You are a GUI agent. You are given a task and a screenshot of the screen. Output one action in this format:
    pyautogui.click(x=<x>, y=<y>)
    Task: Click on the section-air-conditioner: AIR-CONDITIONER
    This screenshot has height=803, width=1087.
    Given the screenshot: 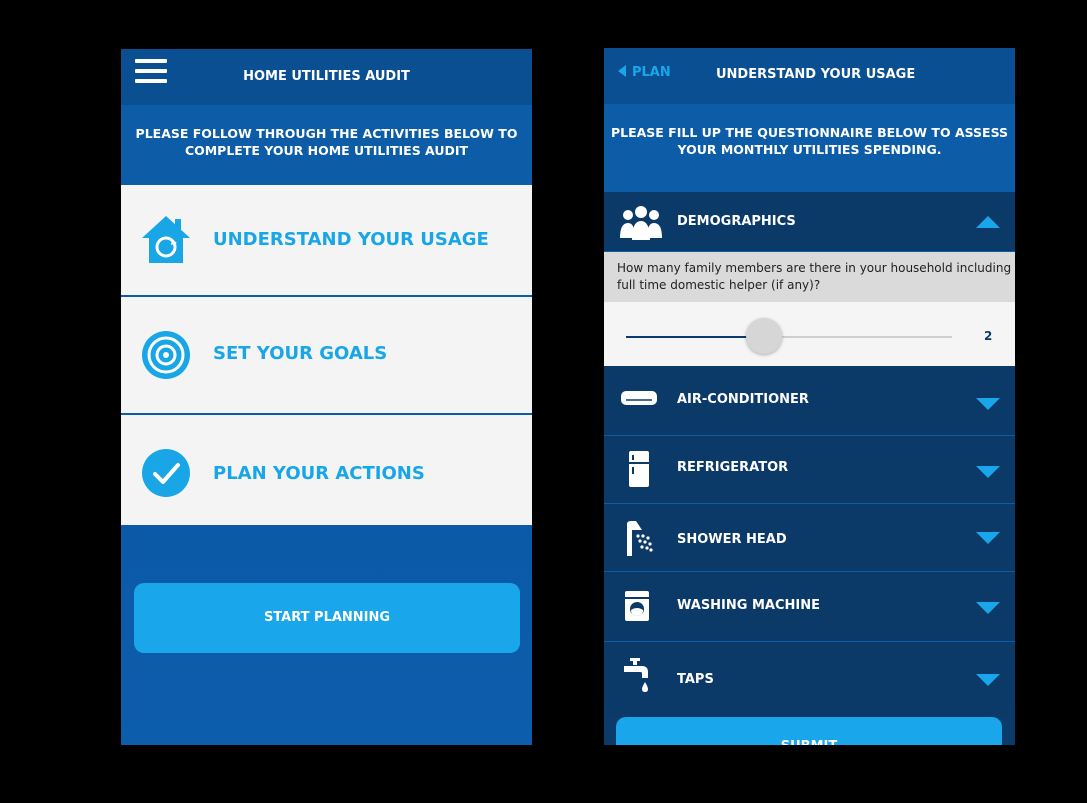 What is the action you would take?
    pyautogui.click(x=809, y=401)
    